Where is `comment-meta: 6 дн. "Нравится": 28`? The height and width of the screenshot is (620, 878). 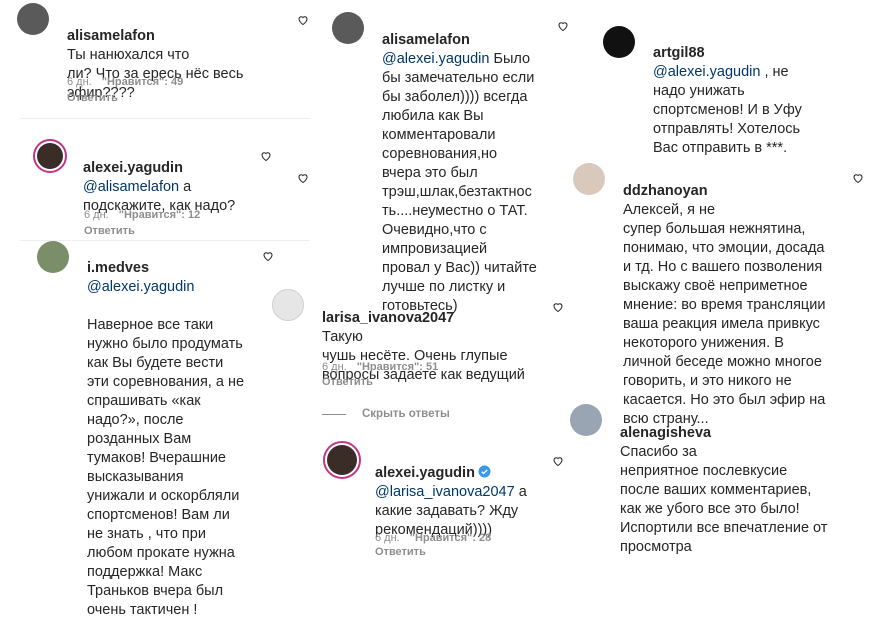
comment-meta: 6 дн. "Нравится": 28 is located at coordinates (433, 538).